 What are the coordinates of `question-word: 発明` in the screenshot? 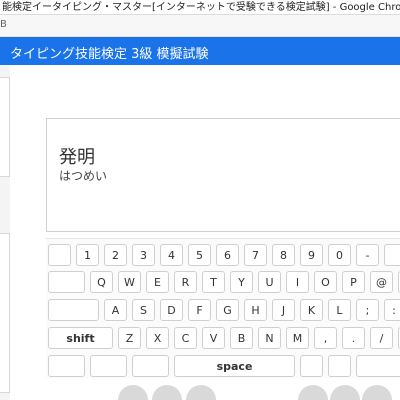 It's located at (77, 157).